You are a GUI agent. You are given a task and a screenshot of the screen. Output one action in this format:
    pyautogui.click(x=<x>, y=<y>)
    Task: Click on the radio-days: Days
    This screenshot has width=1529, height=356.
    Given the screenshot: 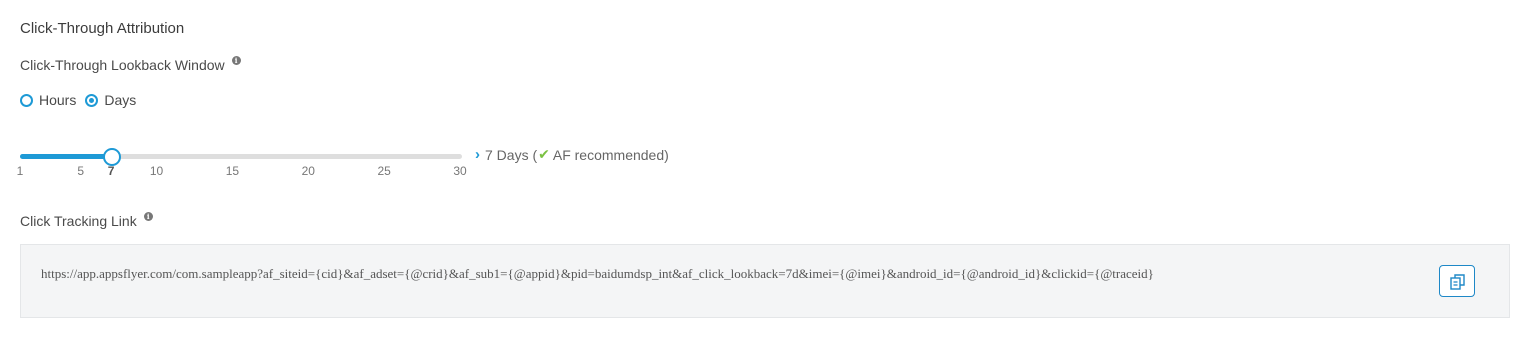 What is the action you would take?
    pyautogui.click(x=110, y=100)
    